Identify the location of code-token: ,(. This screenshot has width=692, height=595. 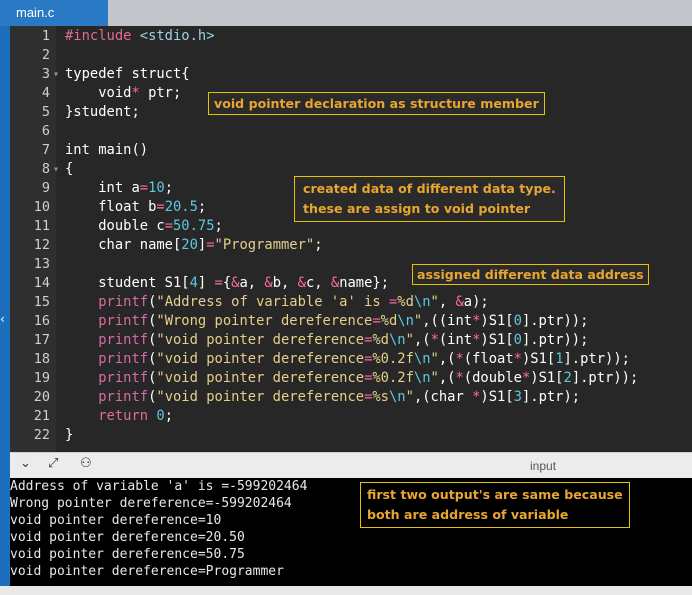
(422, 340).